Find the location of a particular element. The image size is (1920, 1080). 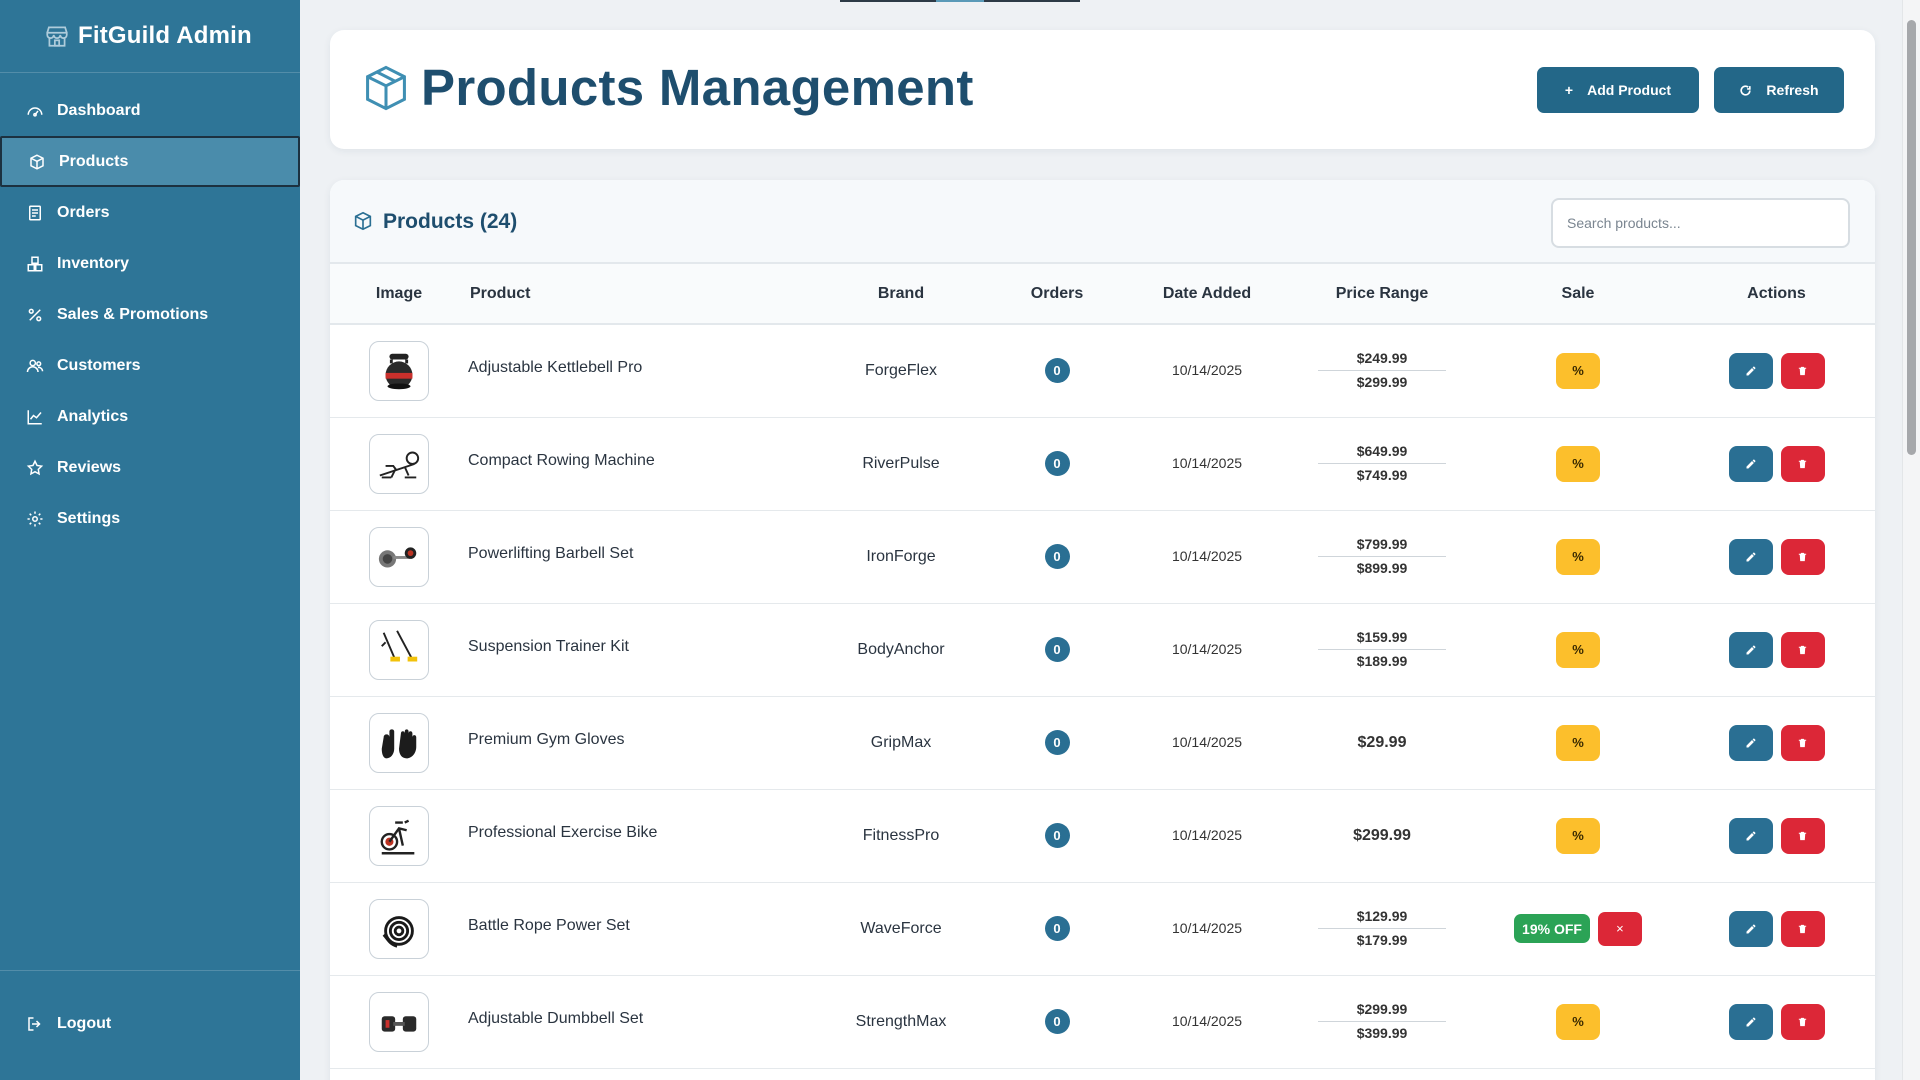

logout-button: Logout is located at coordinates (150, 1023).